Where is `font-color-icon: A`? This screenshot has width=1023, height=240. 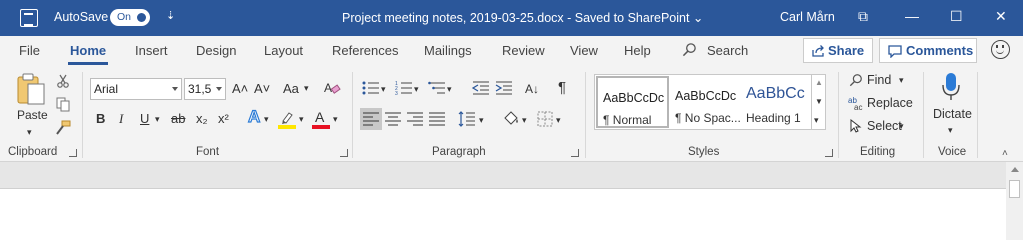 font-color-icon: A is located at coordinates (321, 119).